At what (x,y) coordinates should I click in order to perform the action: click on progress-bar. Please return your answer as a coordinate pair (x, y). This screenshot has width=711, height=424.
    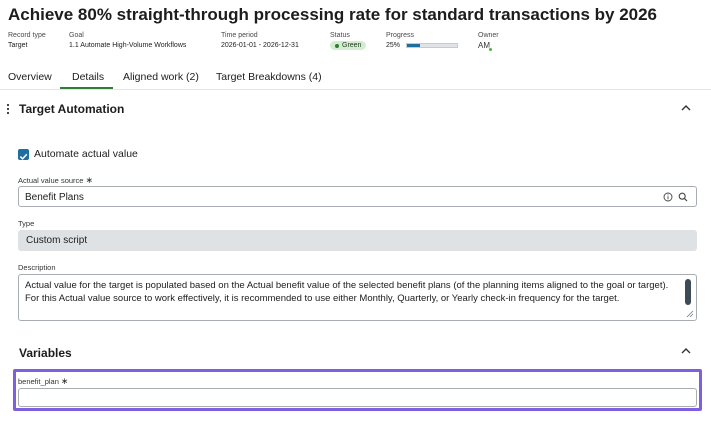
    Looking at the image, I should click on (432, 45).